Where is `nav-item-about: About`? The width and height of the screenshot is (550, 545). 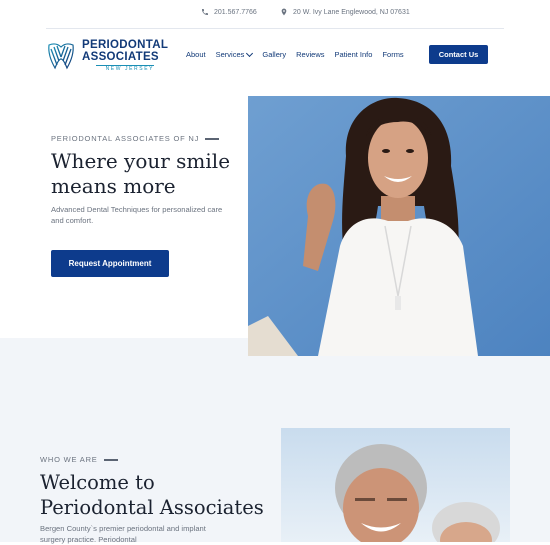 nav-item-about: About is located at coordinates (196, 54).